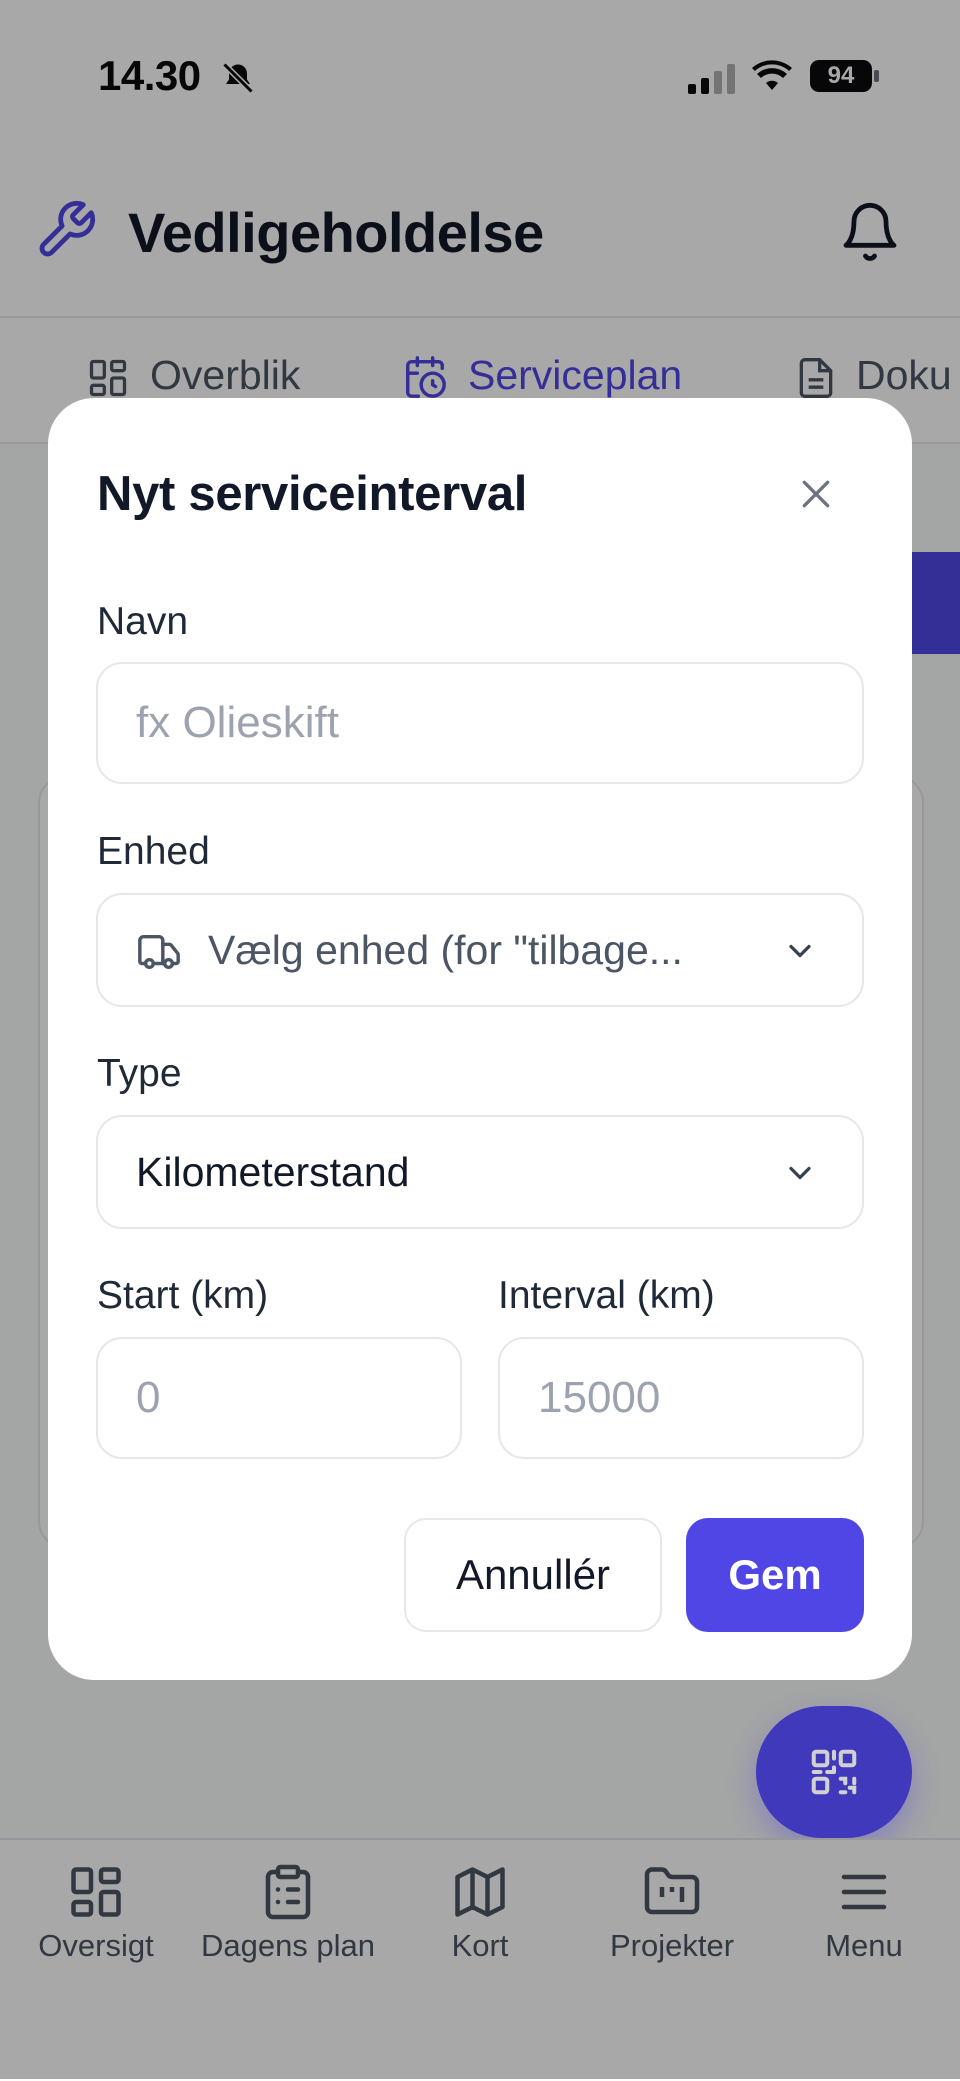 The height and width of the screenshot is (2081, 960). What do you see at coordinates (864, 1892) in the screenshot?
I see `menu-icon` at bounding box center [864, 1892].